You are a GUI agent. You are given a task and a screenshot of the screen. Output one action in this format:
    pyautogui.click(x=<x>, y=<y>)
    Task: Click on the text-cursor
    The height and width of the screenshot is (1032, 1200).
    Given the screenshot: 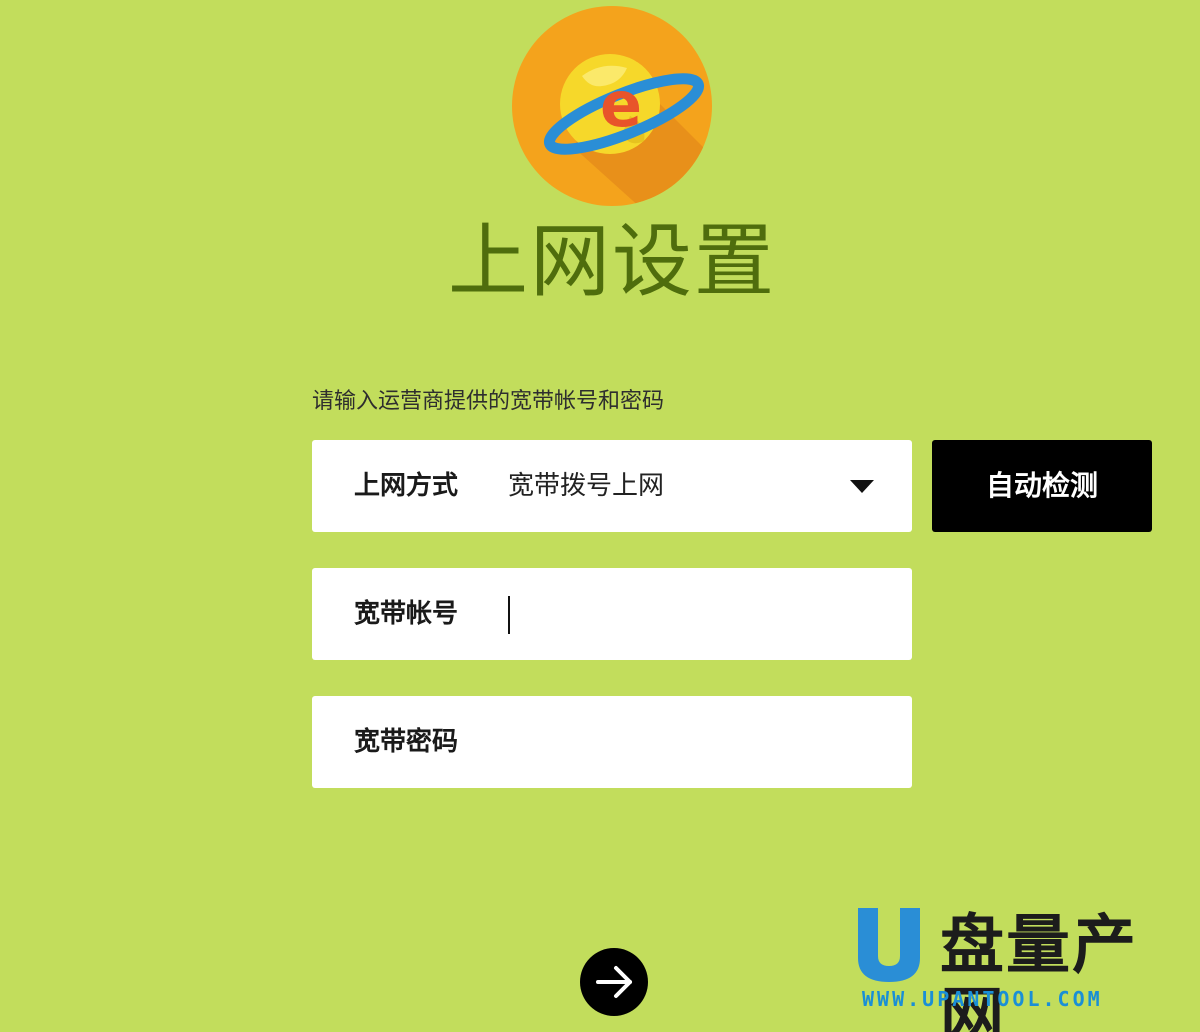 What is the action you would take?
    pyautogui.click(x=509, y=615)
    